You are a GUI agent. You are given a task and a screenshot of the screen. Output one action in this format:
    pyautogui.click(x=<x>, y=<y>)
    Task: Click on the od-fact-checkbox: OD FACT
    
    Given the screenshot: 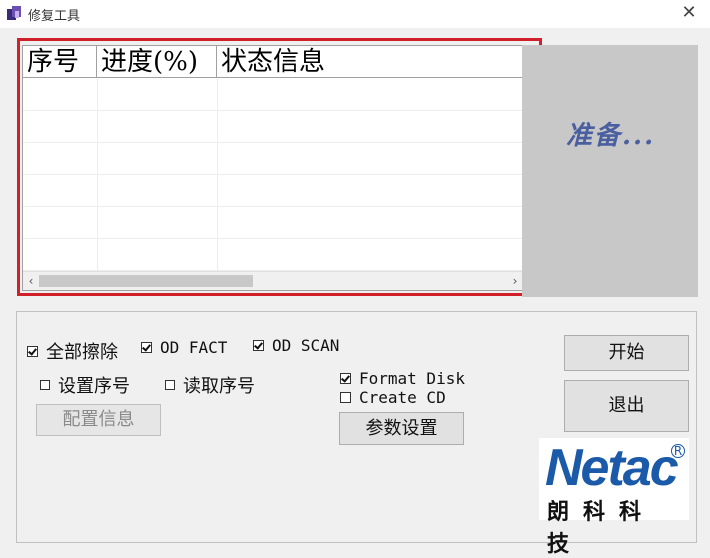 What is the action you would take?
    pyautogui.click(x=184, y=347)
    